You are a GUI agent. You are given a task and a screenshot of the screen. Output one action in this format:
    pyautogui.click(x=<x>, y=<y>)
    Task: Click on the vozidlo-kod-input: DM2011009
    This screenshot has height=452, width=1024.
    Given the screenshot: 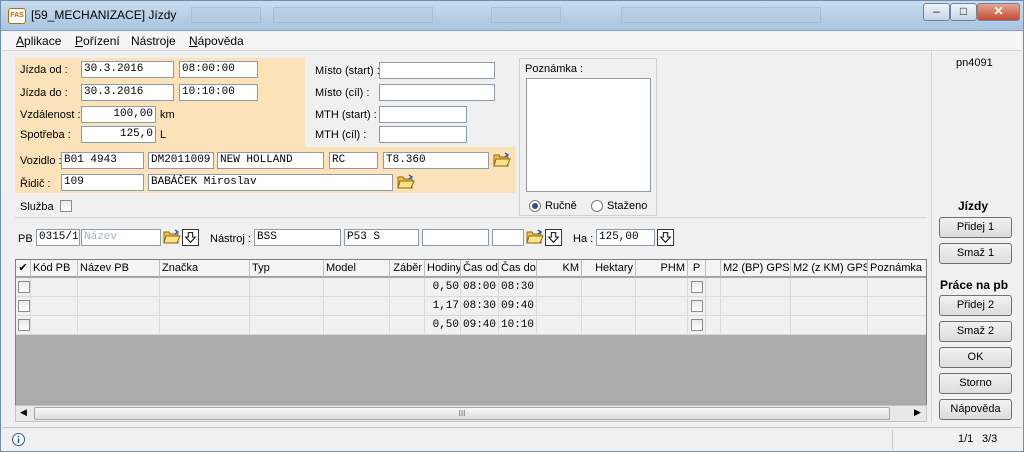 What is the action you would take?
    pyautogui.click(x=181, y=160)
    